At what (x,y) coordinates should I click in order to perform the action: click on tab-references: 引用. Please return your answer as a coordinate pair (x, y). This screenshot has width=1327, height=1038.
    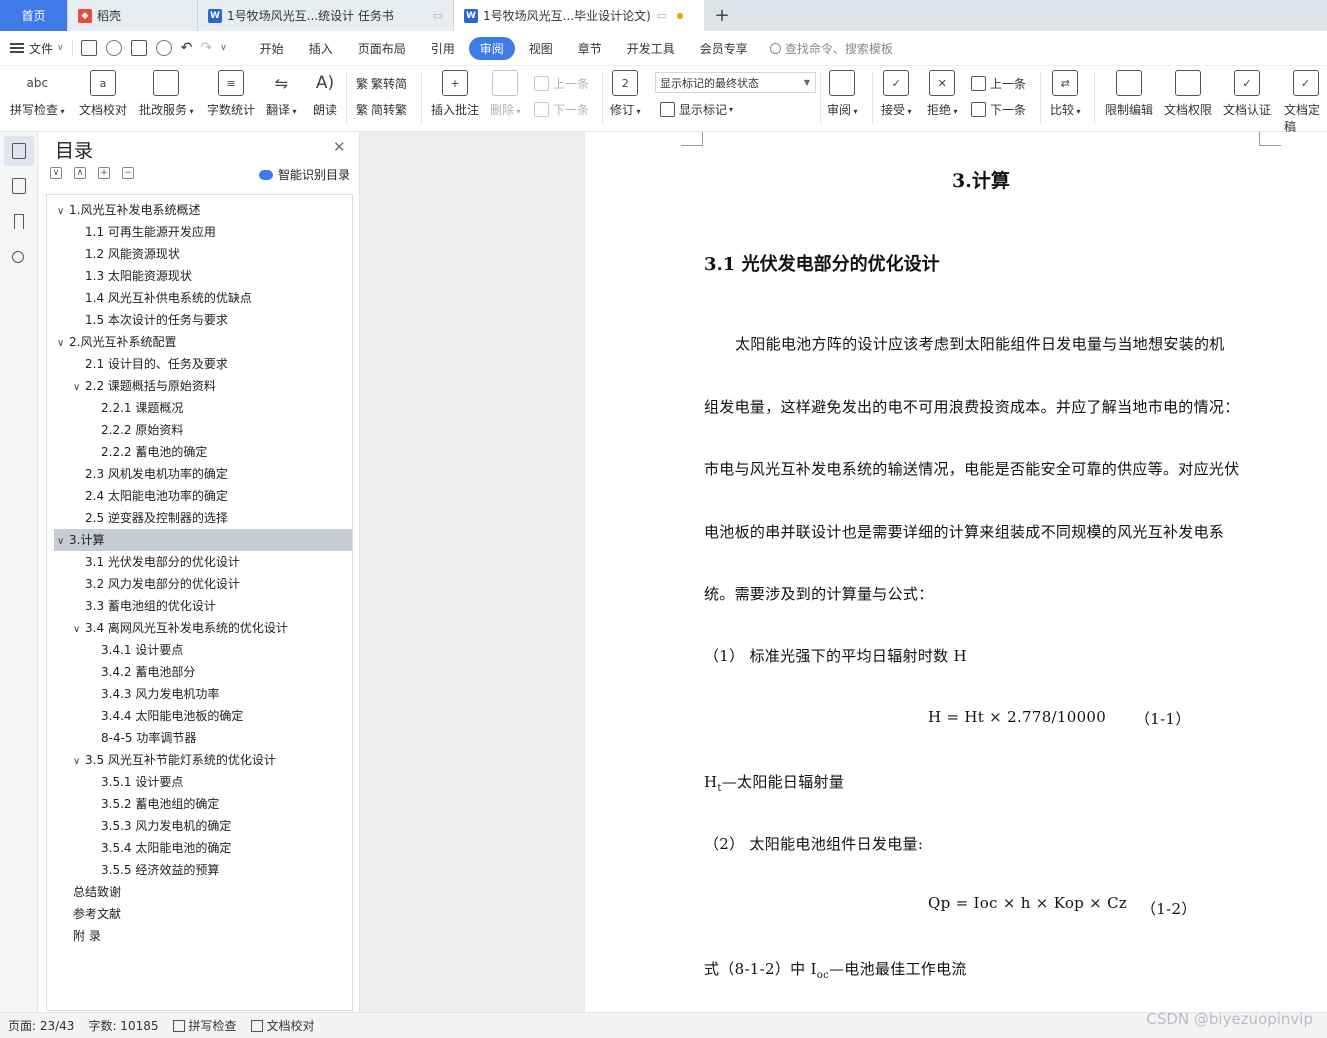
    Looking at the image, I should click on (443, 48).